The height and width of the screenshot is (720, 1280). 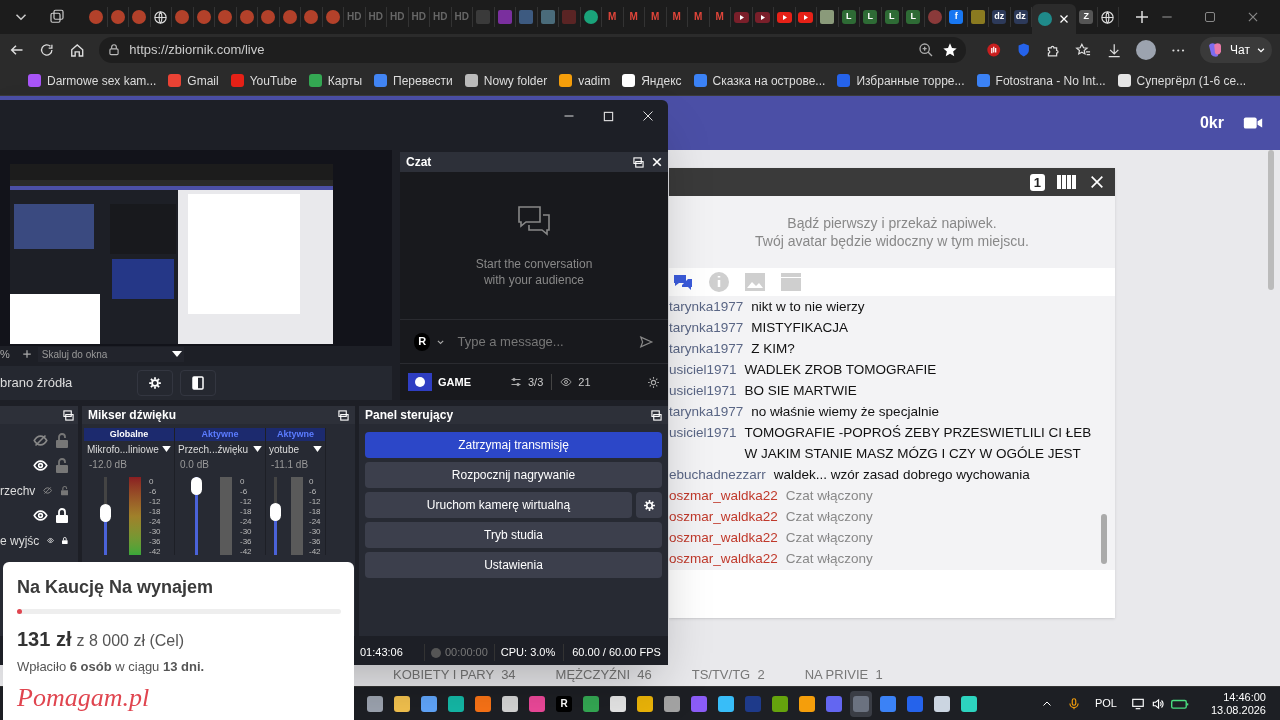 I want to click on category-link: KOBIETY I PARY 34, so click(x=454, y=674).